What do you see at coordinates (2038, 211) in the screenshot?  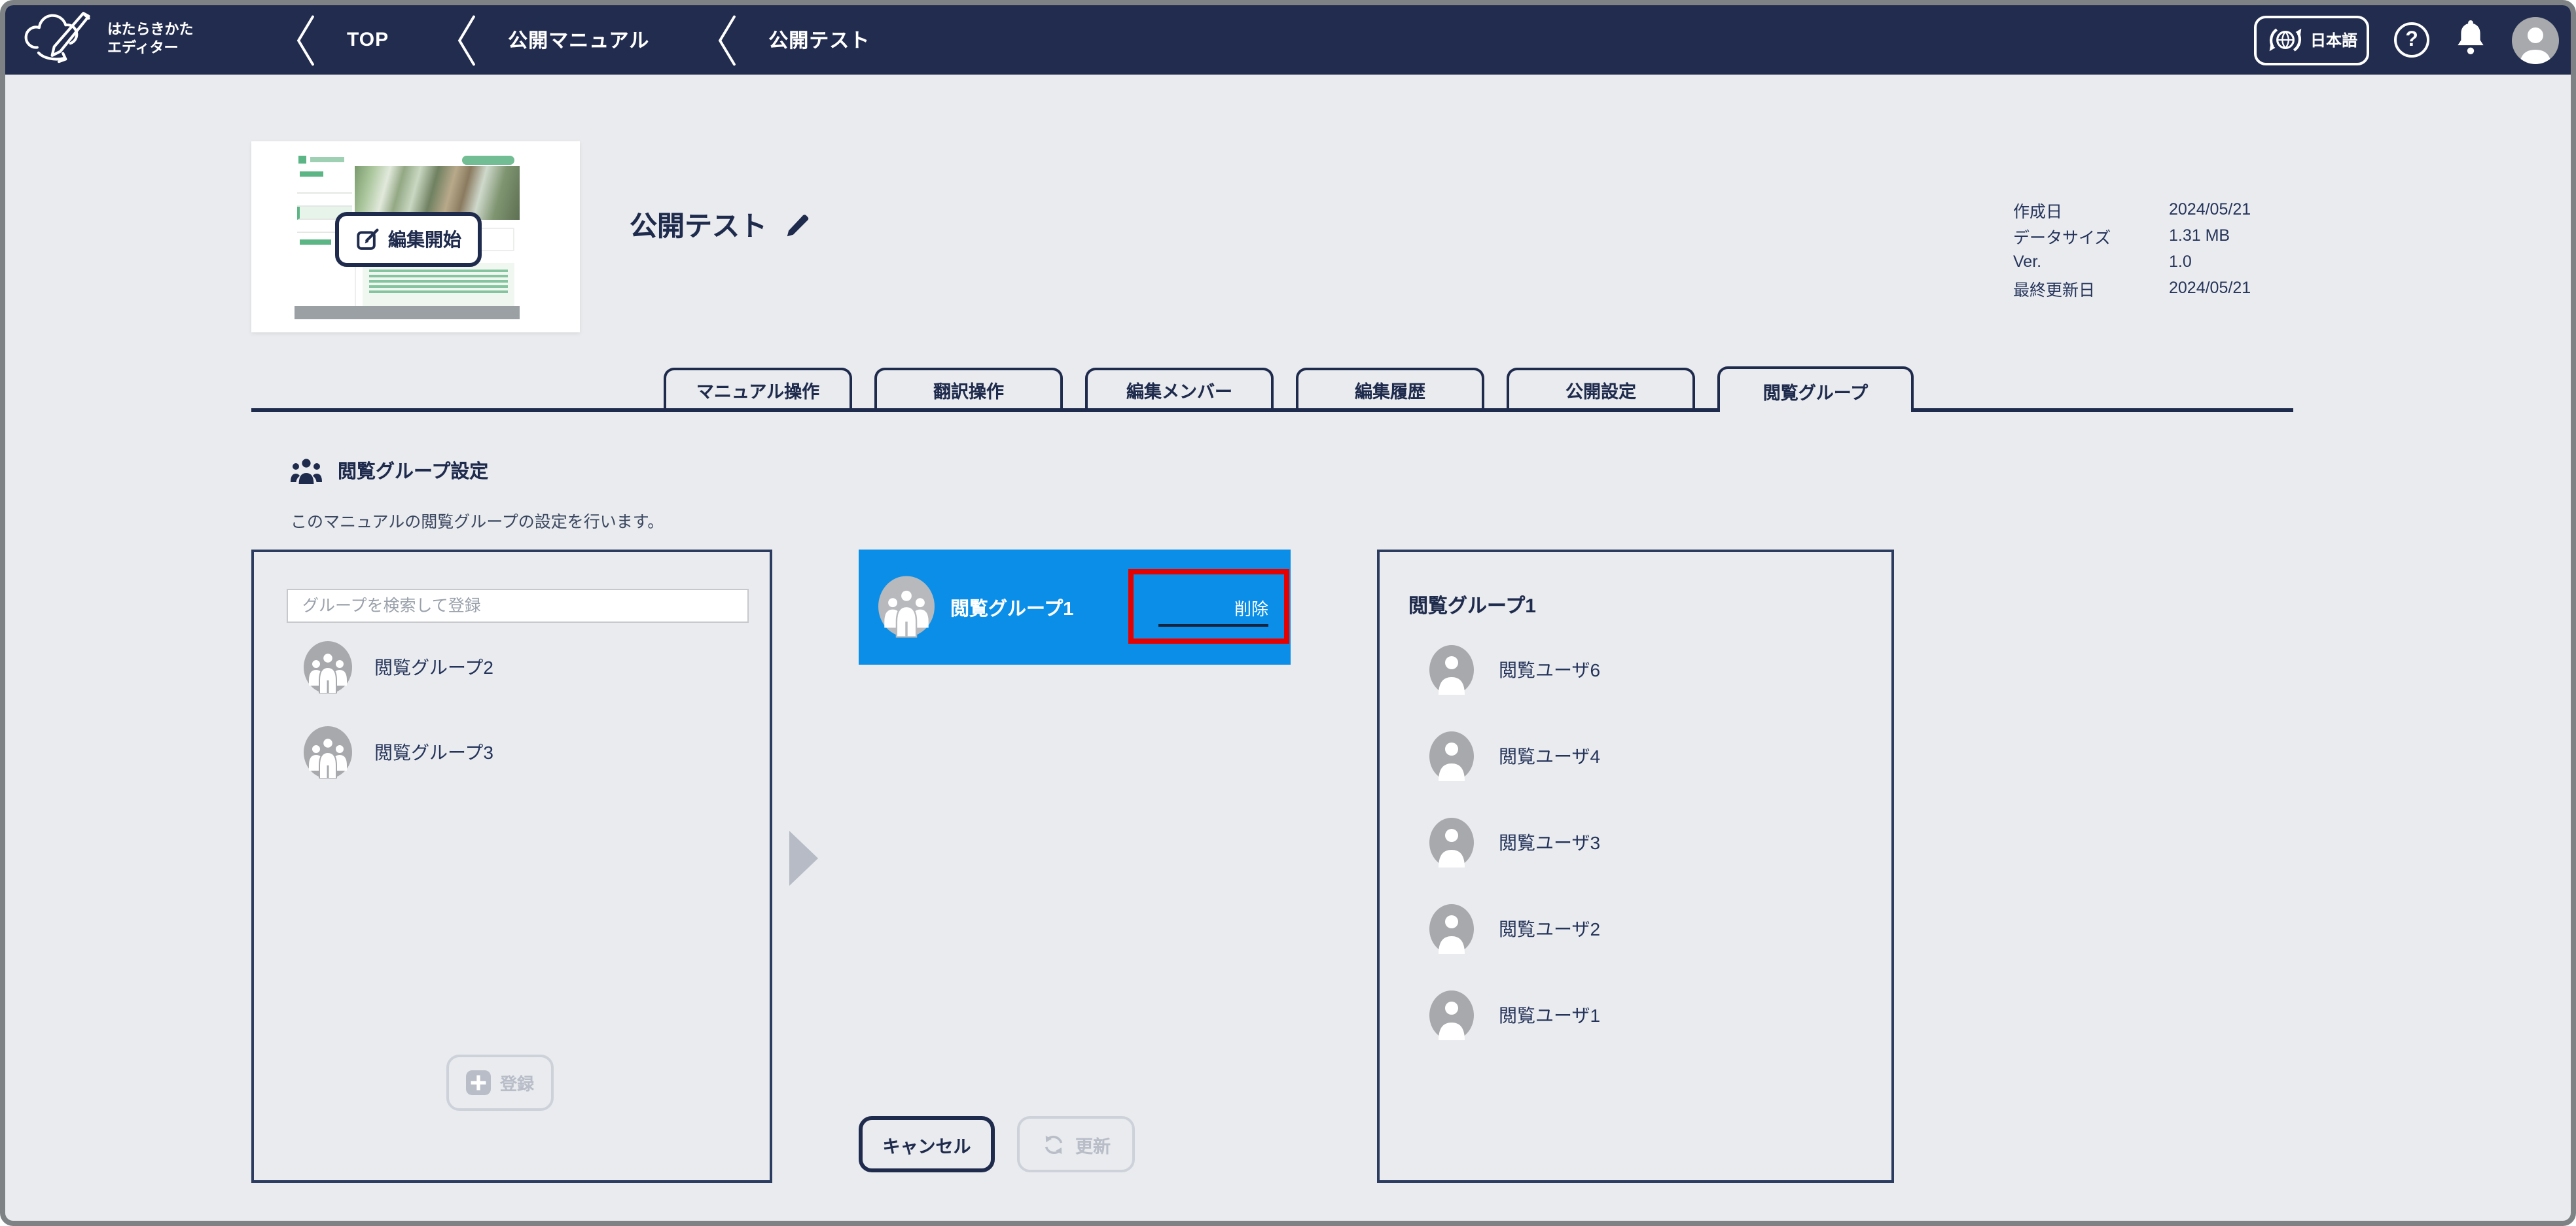 I see `meta-label: 作成日` at bounding box center [2038, 211].